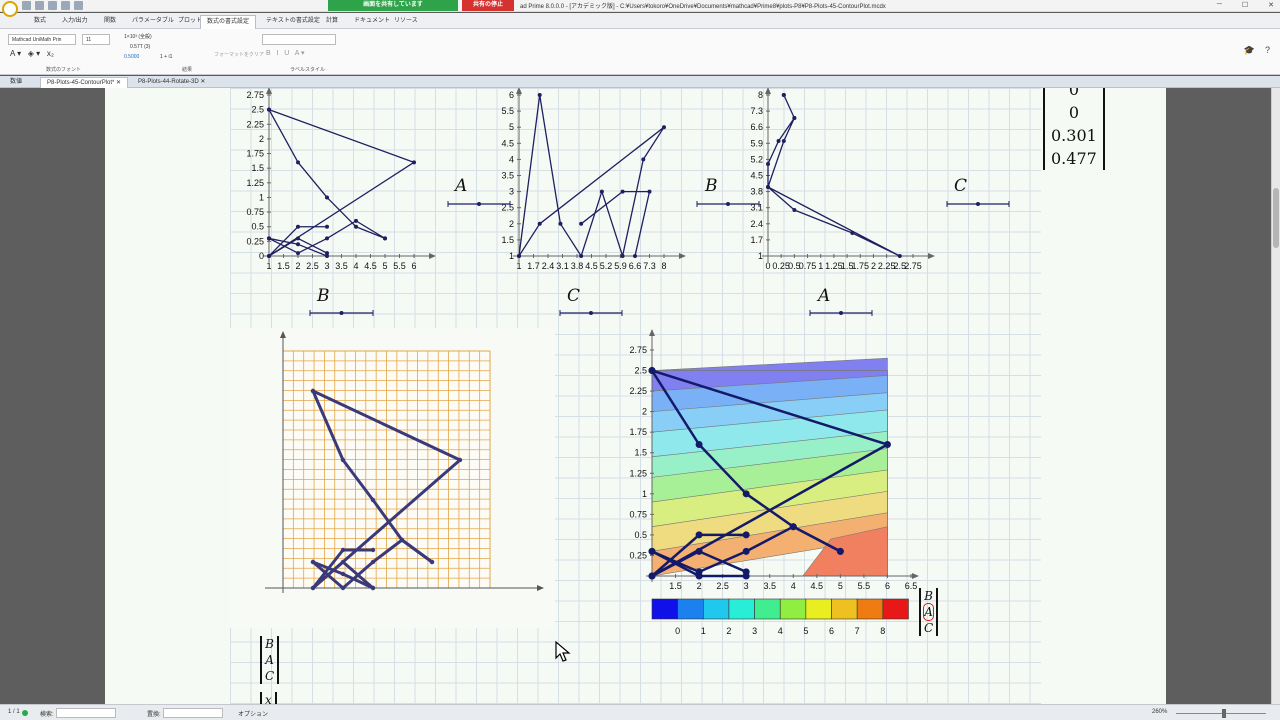 The height and width of the screenshot is (720, 1280). I want to click on y-tick-label: 1.5, so click(507, 240).